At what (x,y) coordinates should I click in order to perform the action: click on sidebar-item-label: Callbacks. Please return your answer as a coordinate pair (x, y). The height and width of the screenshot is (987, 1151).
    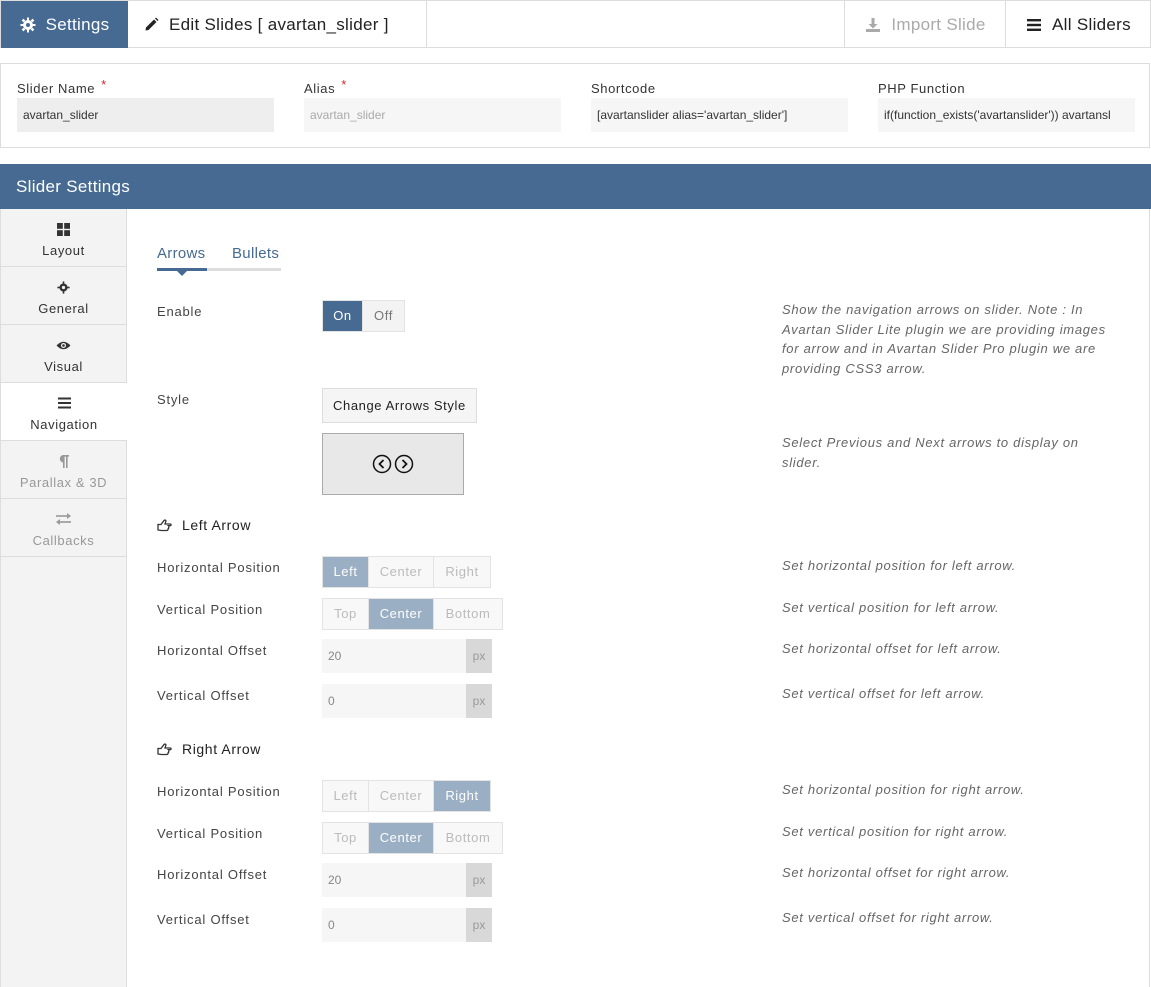
    Looking at the image, I should click on (63, 540).